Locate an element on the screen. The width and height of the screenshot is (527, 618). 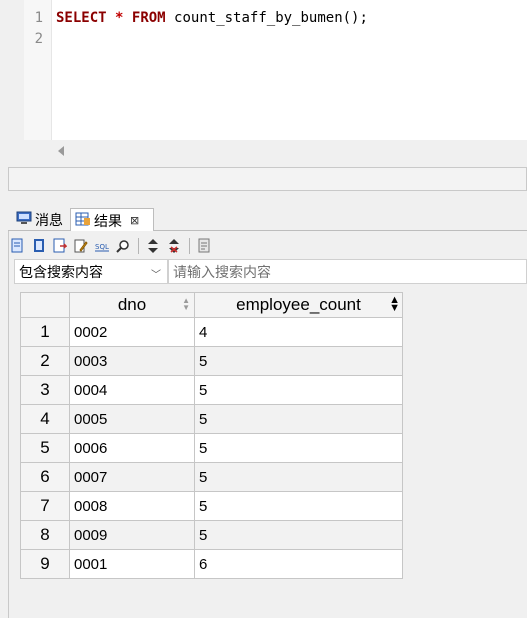
row-number: 9 is located at coordinates (45, 564).